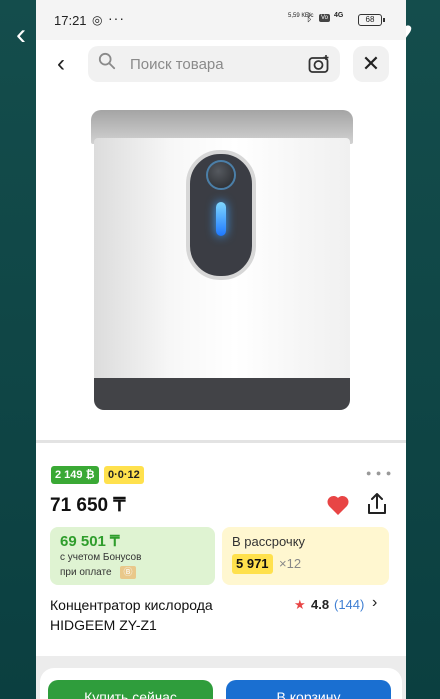 This screenshot has height=699, width=440. What do you see at coordinates (269, 541) in the screenshot?
I see `installment-title: В рассрочку` at bounding box center [269, 541].